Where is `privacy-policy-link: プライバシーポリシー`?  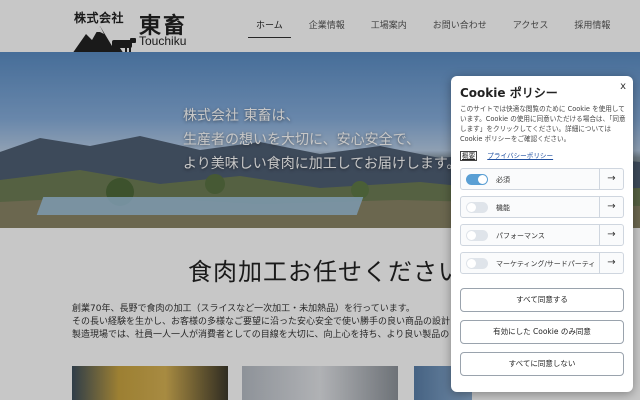 privacy-policy-link: プライバシーポリシー is located at coordinates (520, 156).